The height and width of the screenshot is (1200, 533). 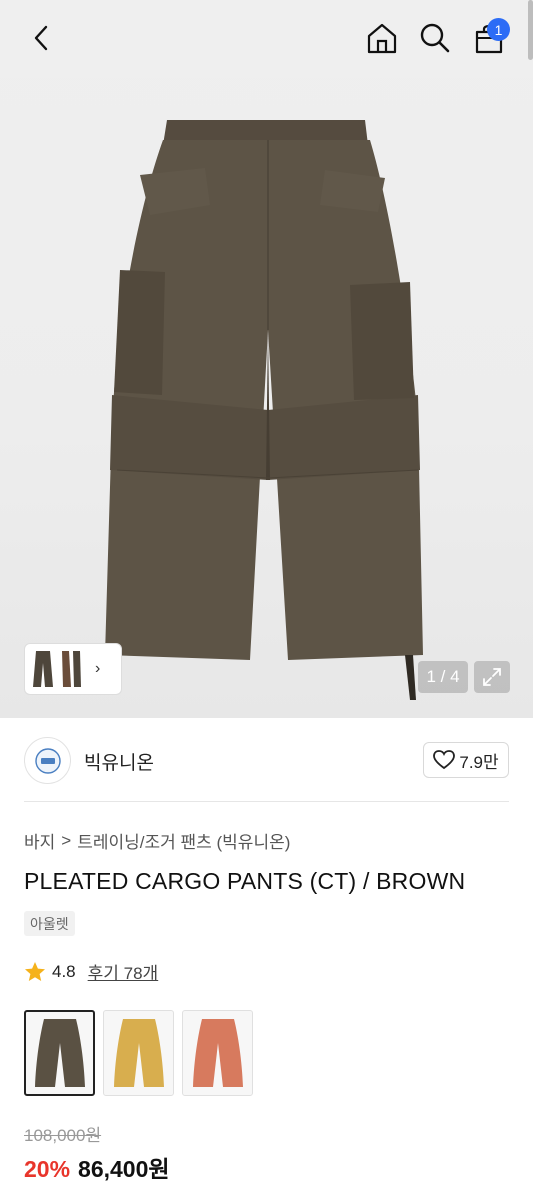 What do you see at coordinates (64, 971) in the screenshot?
I see `rating-value: 4.8` at bounding box center [64, 971].